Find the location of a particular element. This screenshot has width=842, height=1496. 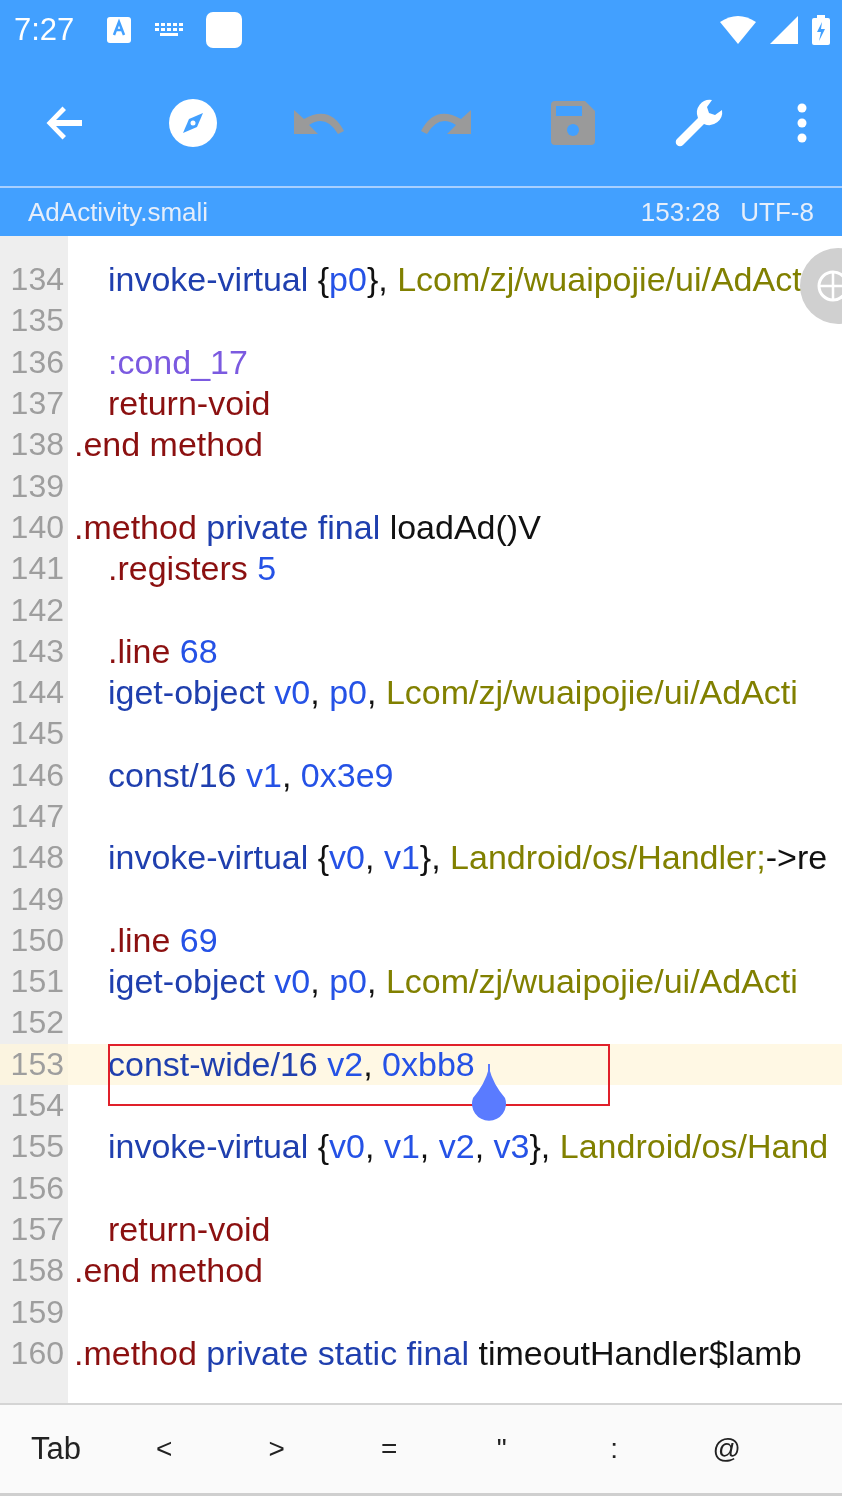

code-line: .line 69 is located at coordinates (163, 940).